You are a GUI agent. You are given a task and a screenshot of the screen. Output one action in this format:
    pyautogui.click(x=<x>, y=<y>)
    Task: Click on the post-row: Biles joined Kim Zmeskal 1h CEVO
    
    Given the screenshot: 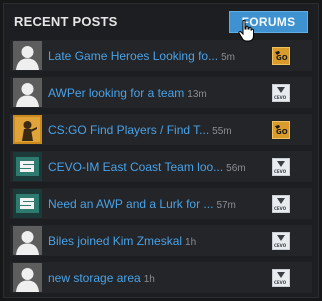 What is the action you would take?
    pyautogui.click(x=161, y=240)
    